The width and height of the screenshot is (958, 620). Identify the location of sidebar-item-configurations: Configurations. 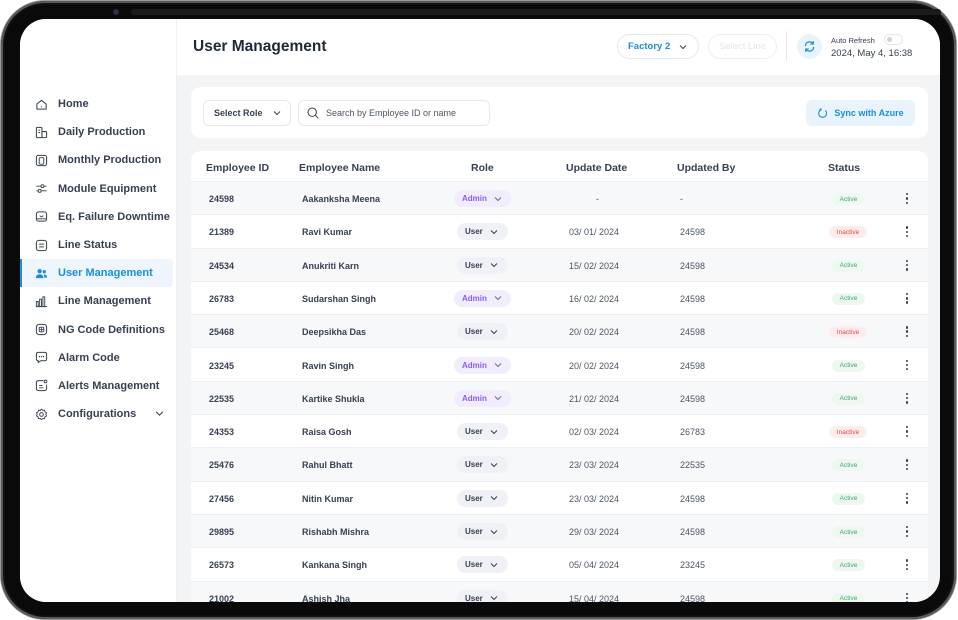
(98, 414).